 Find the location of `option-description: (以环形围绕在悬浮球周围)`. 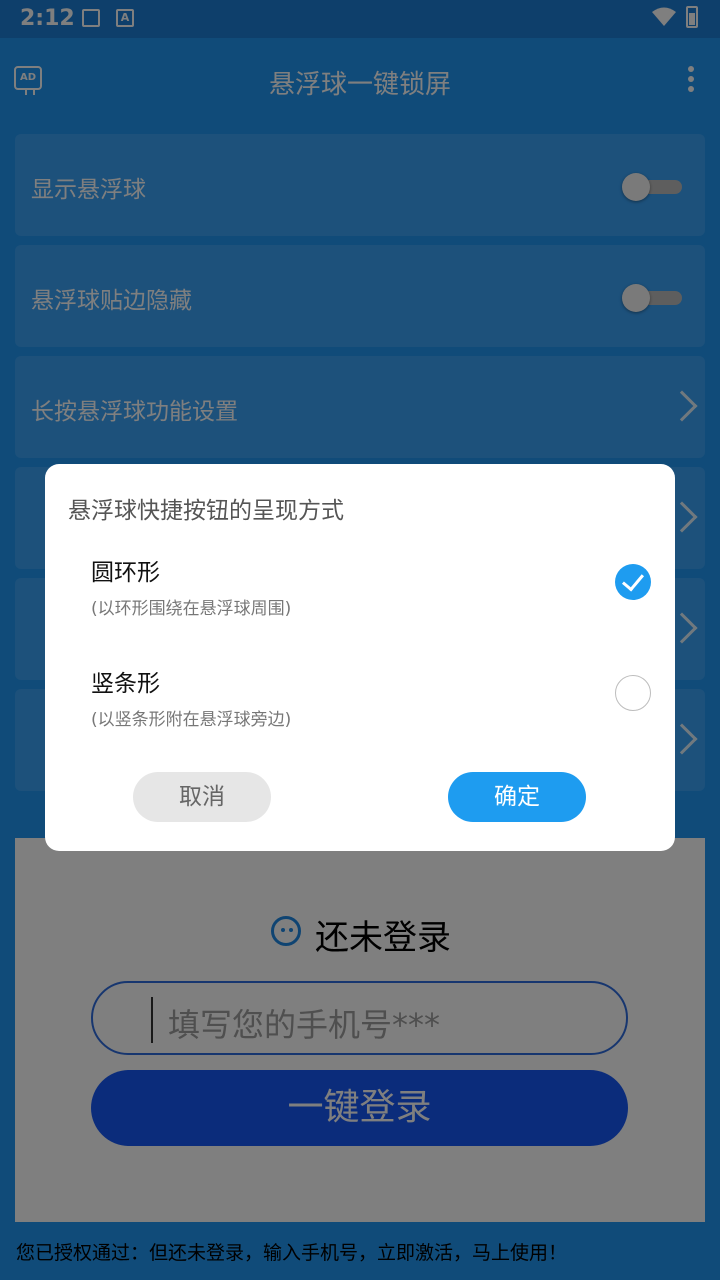

option-description: (以环形围绕在悬浮球周围) is located at coordinates (191, 609).